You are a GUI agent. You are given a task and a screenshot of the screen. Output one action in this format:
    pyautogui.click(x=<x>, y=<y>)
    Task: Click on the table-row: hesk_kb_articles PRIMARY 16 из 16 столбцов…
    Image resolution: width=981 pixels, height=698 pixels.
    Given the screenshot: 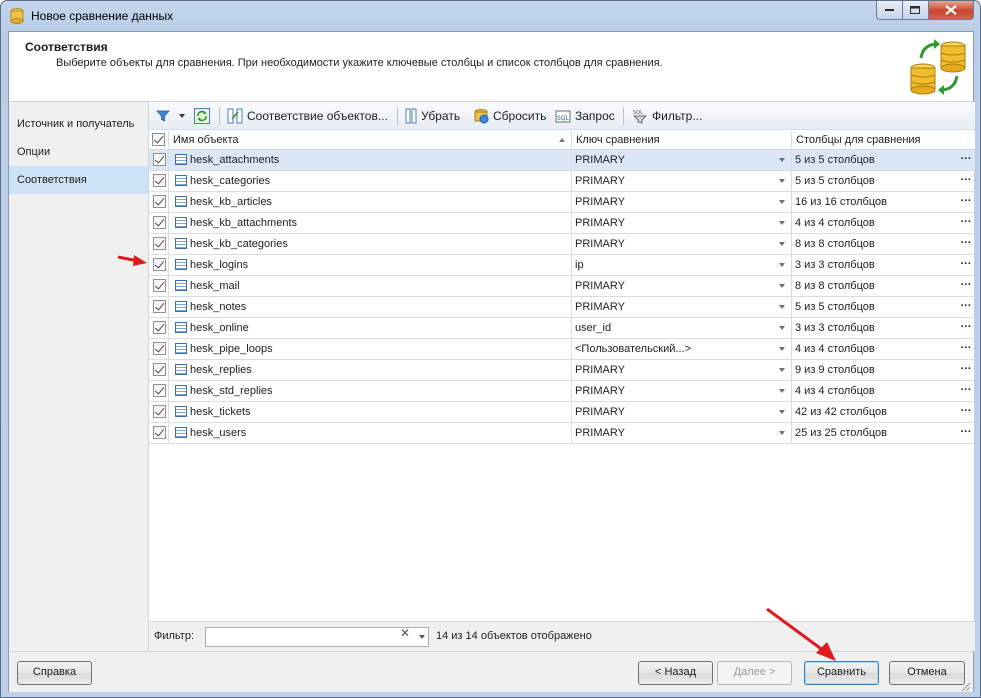 What is the action you would take?
    pyautogui.click(x=562, y=202)
    